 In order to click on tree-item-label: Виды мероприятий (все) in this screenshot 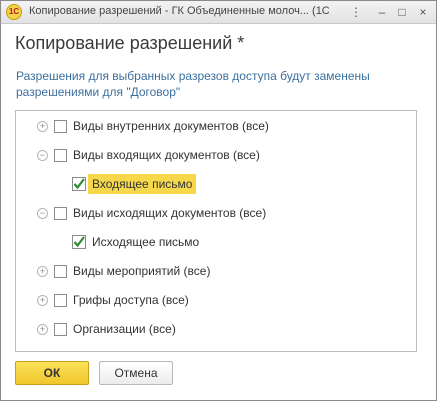, I will do `click(142, 271)`.